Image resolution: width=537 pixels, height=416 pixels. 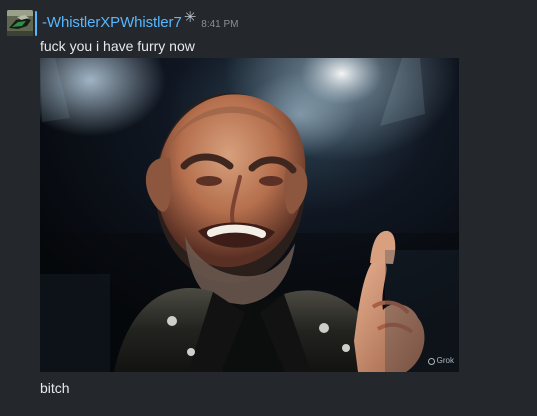 I want to click on message-text: fuck you i have furry now, so click(x=117, y=46).